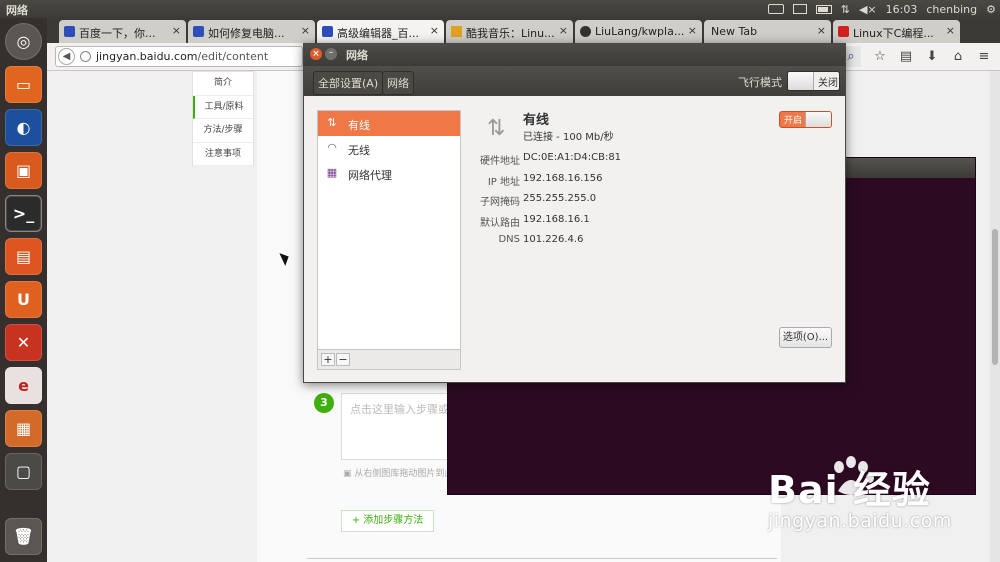  I want to click on side-nav-item: 简介, so click(223, 84).